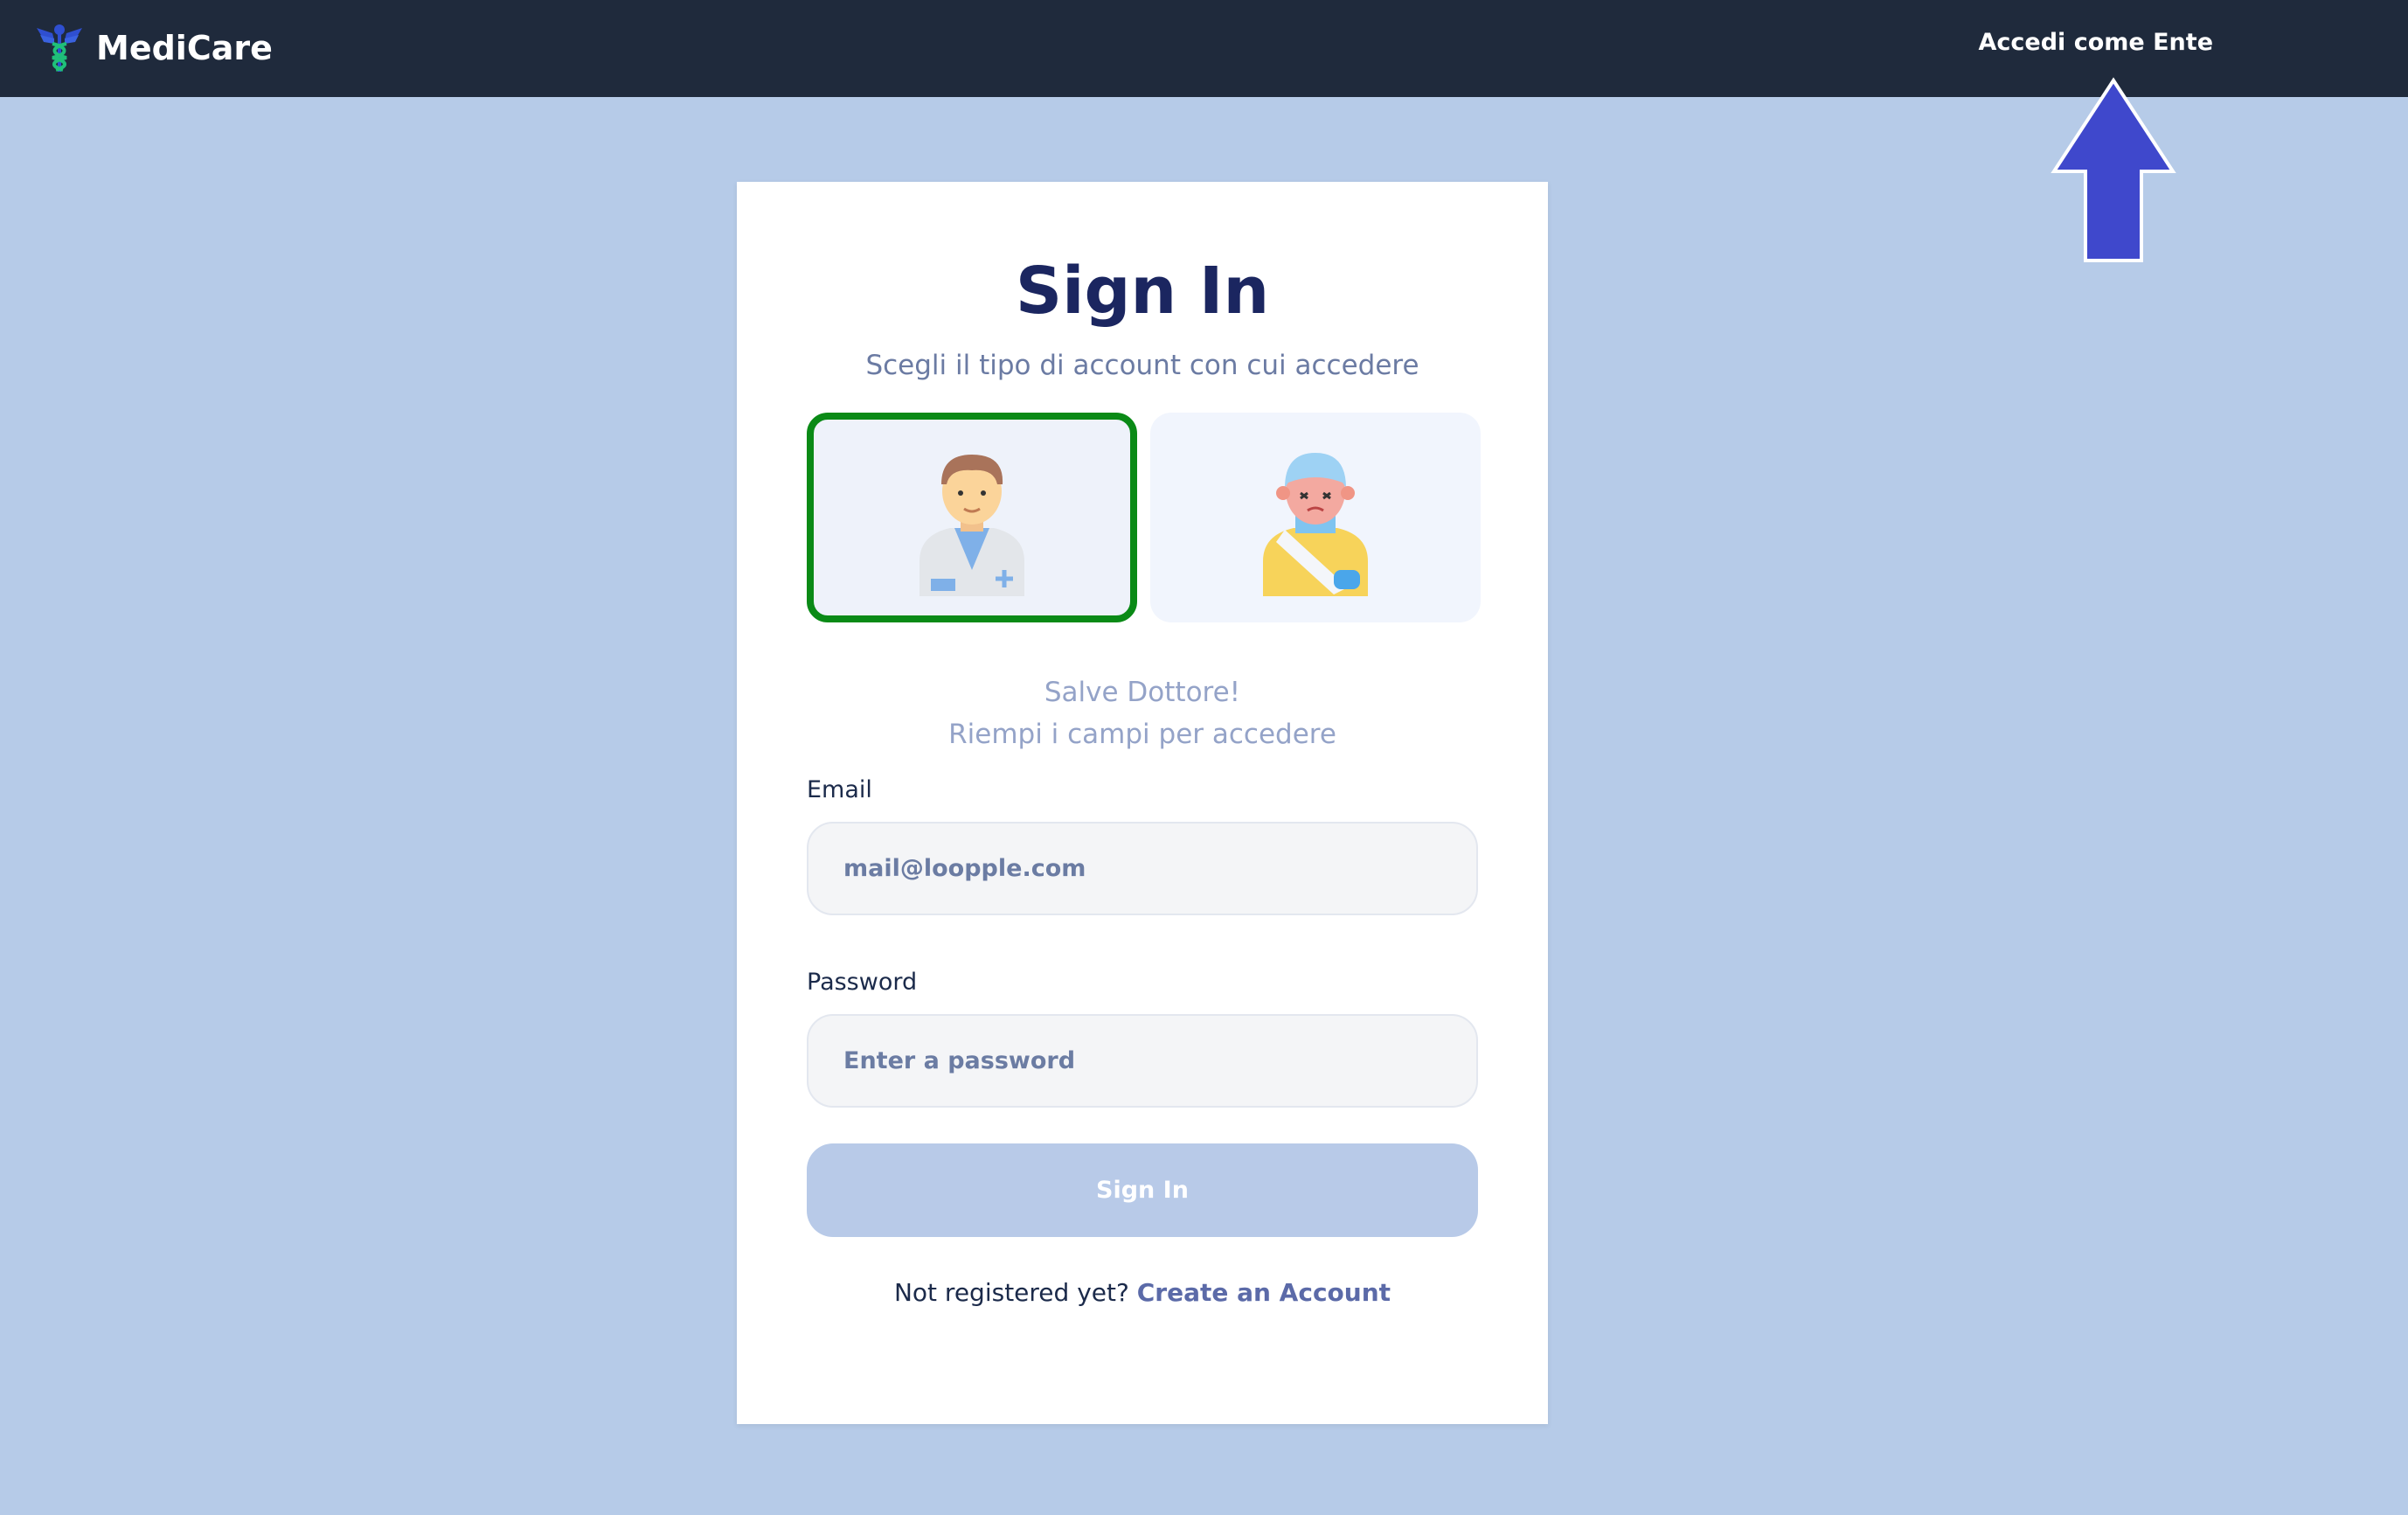 The width and height of the screenshot is (2408, 1515). Describe the element at coordinates (1142, 868) in the screenshot. I see `email-input` at that location.